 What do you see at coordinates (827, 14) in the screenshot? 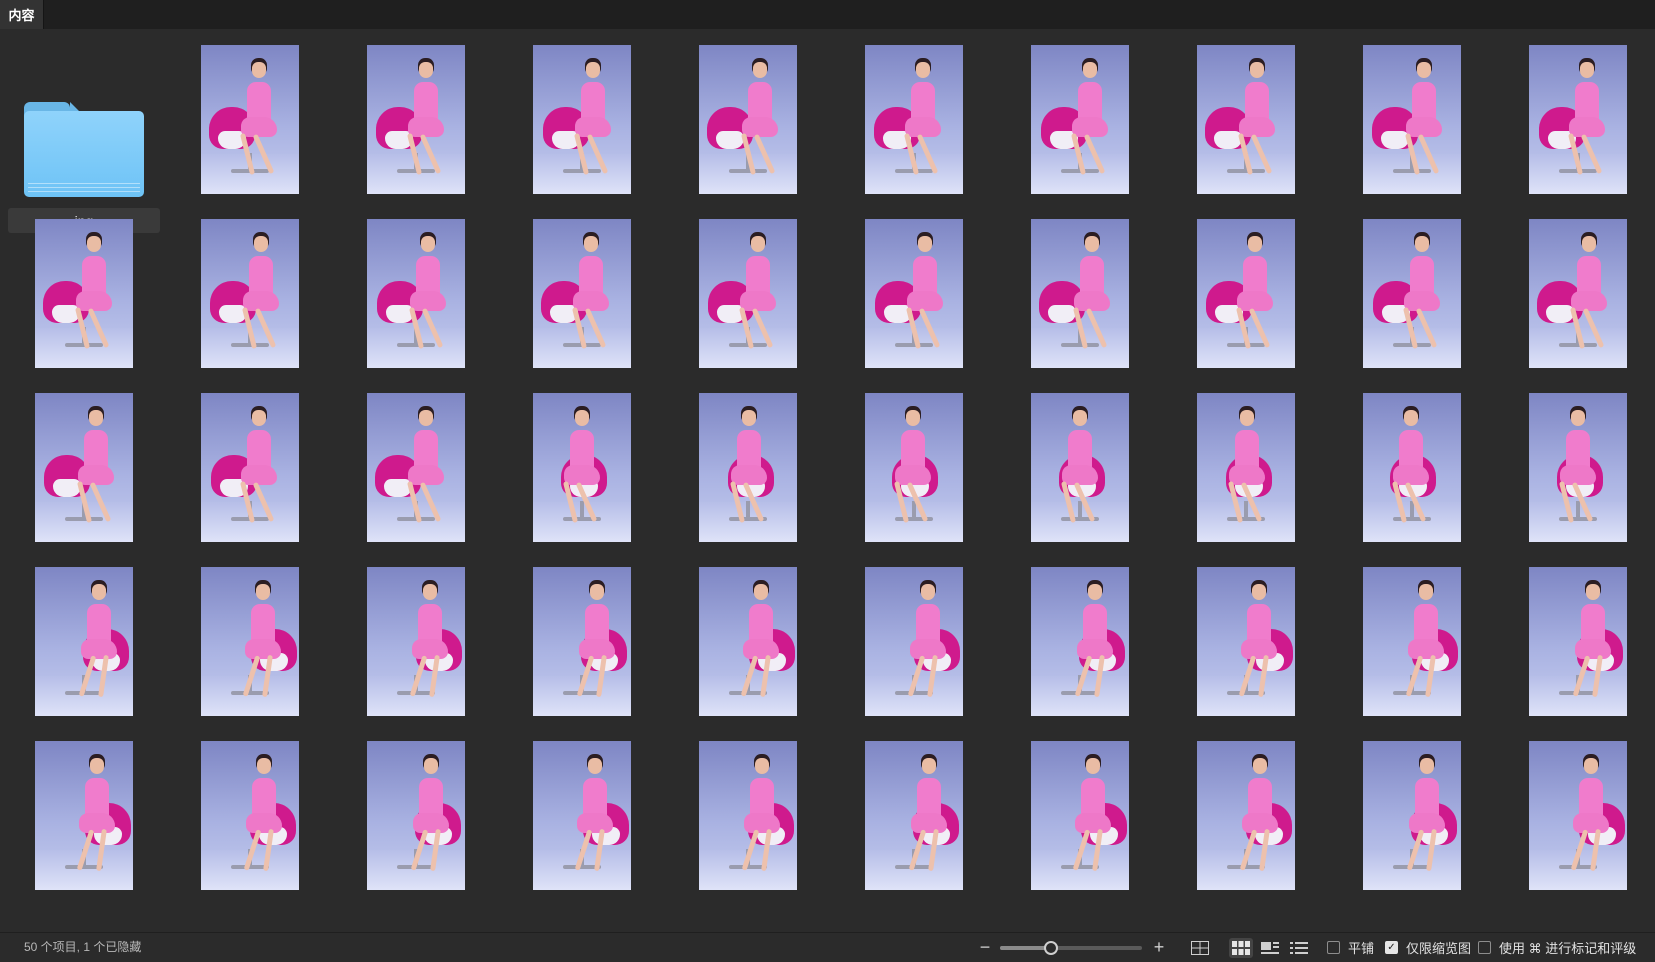
I see `tab-bar: 内容` at bounding box center [827, 14].